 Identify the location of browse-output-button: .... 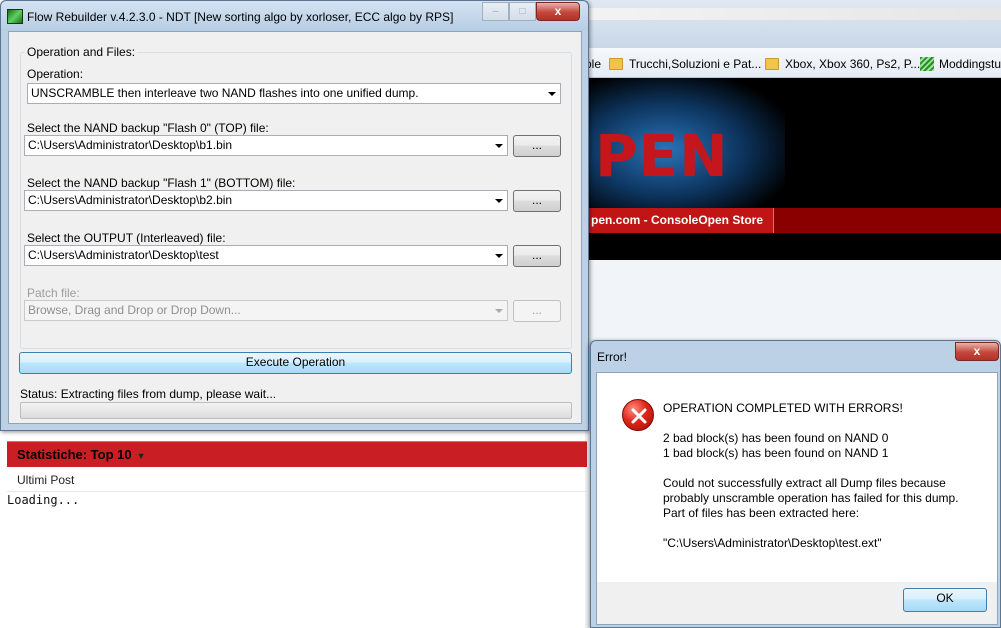
(537, 256).